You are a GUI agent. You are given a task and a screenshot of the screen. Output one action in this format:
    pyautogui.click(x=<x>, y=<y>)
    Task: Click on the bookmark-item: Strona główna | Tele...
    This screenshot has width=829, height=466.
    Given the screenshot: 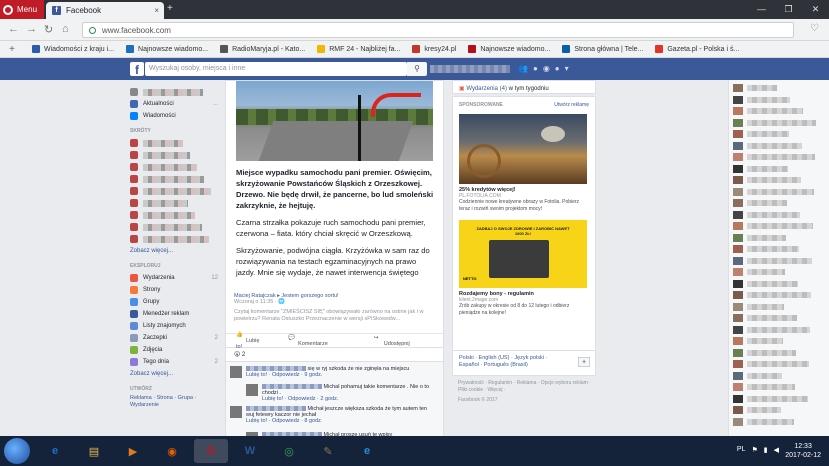 What is the action you would take?
    pyautogui.click(x=602, y=49)
    